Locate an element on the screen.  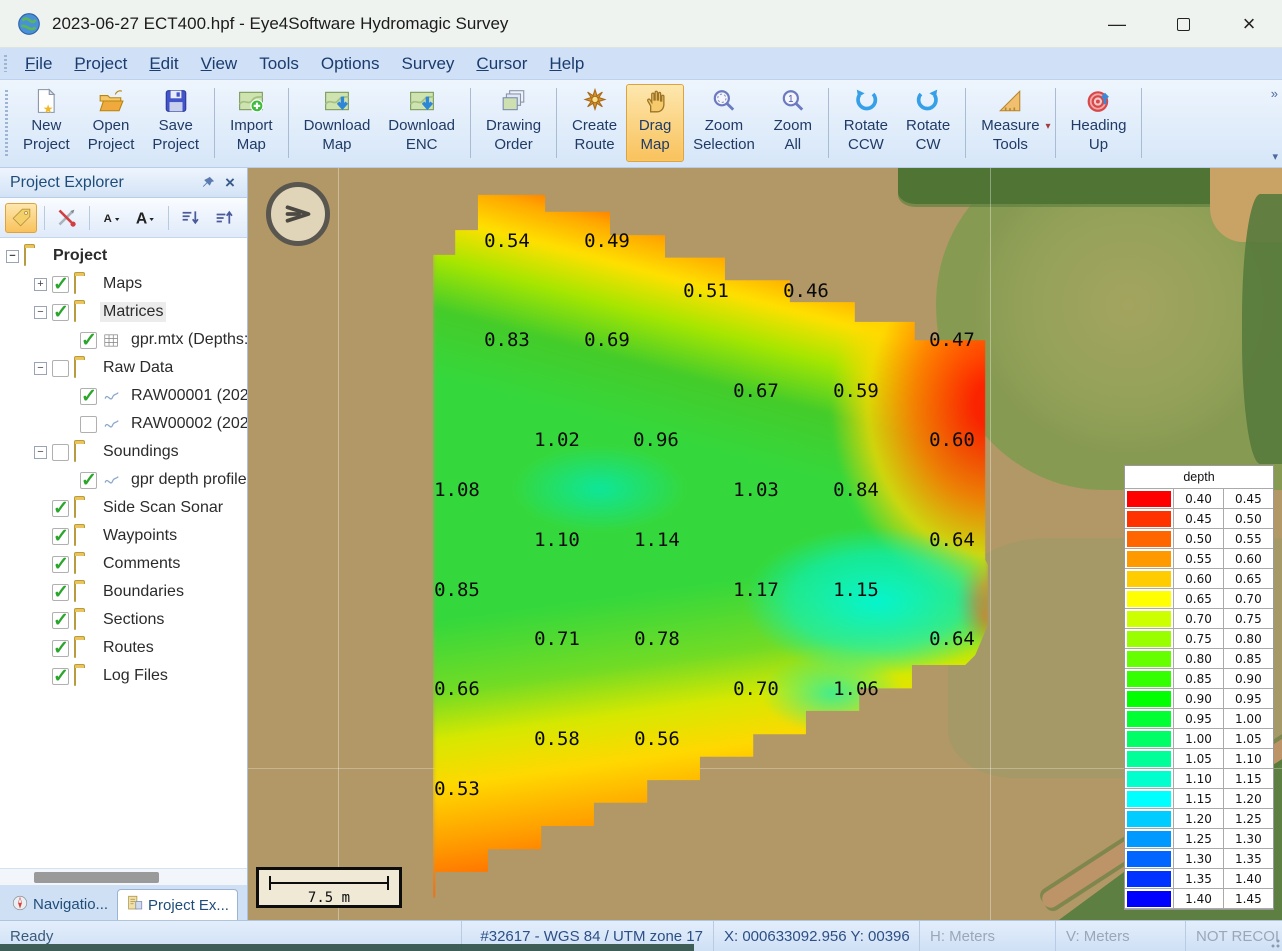
dropdown-arrow-icon: ▾ is located at coordinates (1048, 126).